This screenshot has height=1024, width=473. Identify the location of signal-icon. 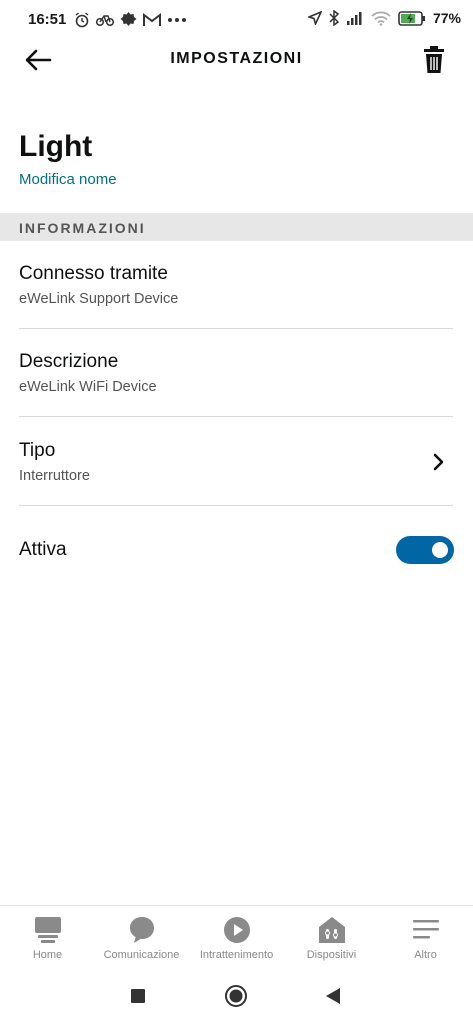
(354, 18).